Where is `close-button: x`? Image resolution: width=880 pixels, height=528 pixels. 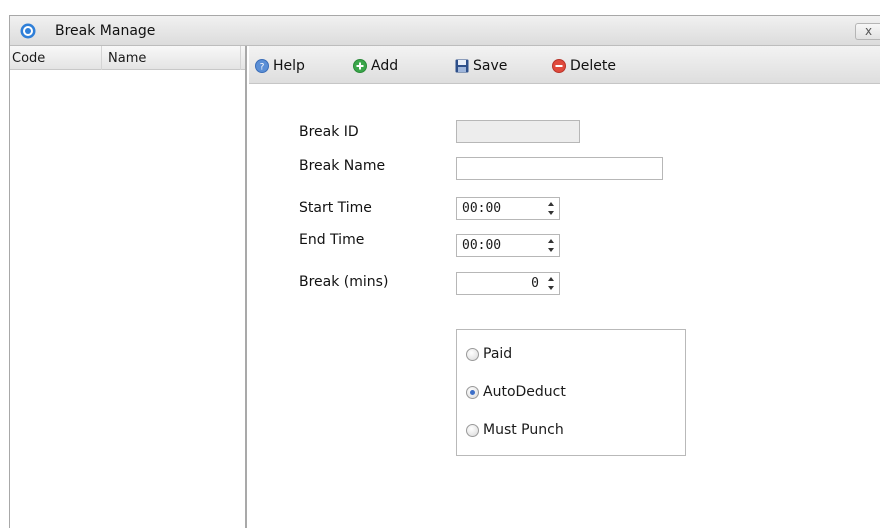
close-button: x is located at coordinates (867, 31).